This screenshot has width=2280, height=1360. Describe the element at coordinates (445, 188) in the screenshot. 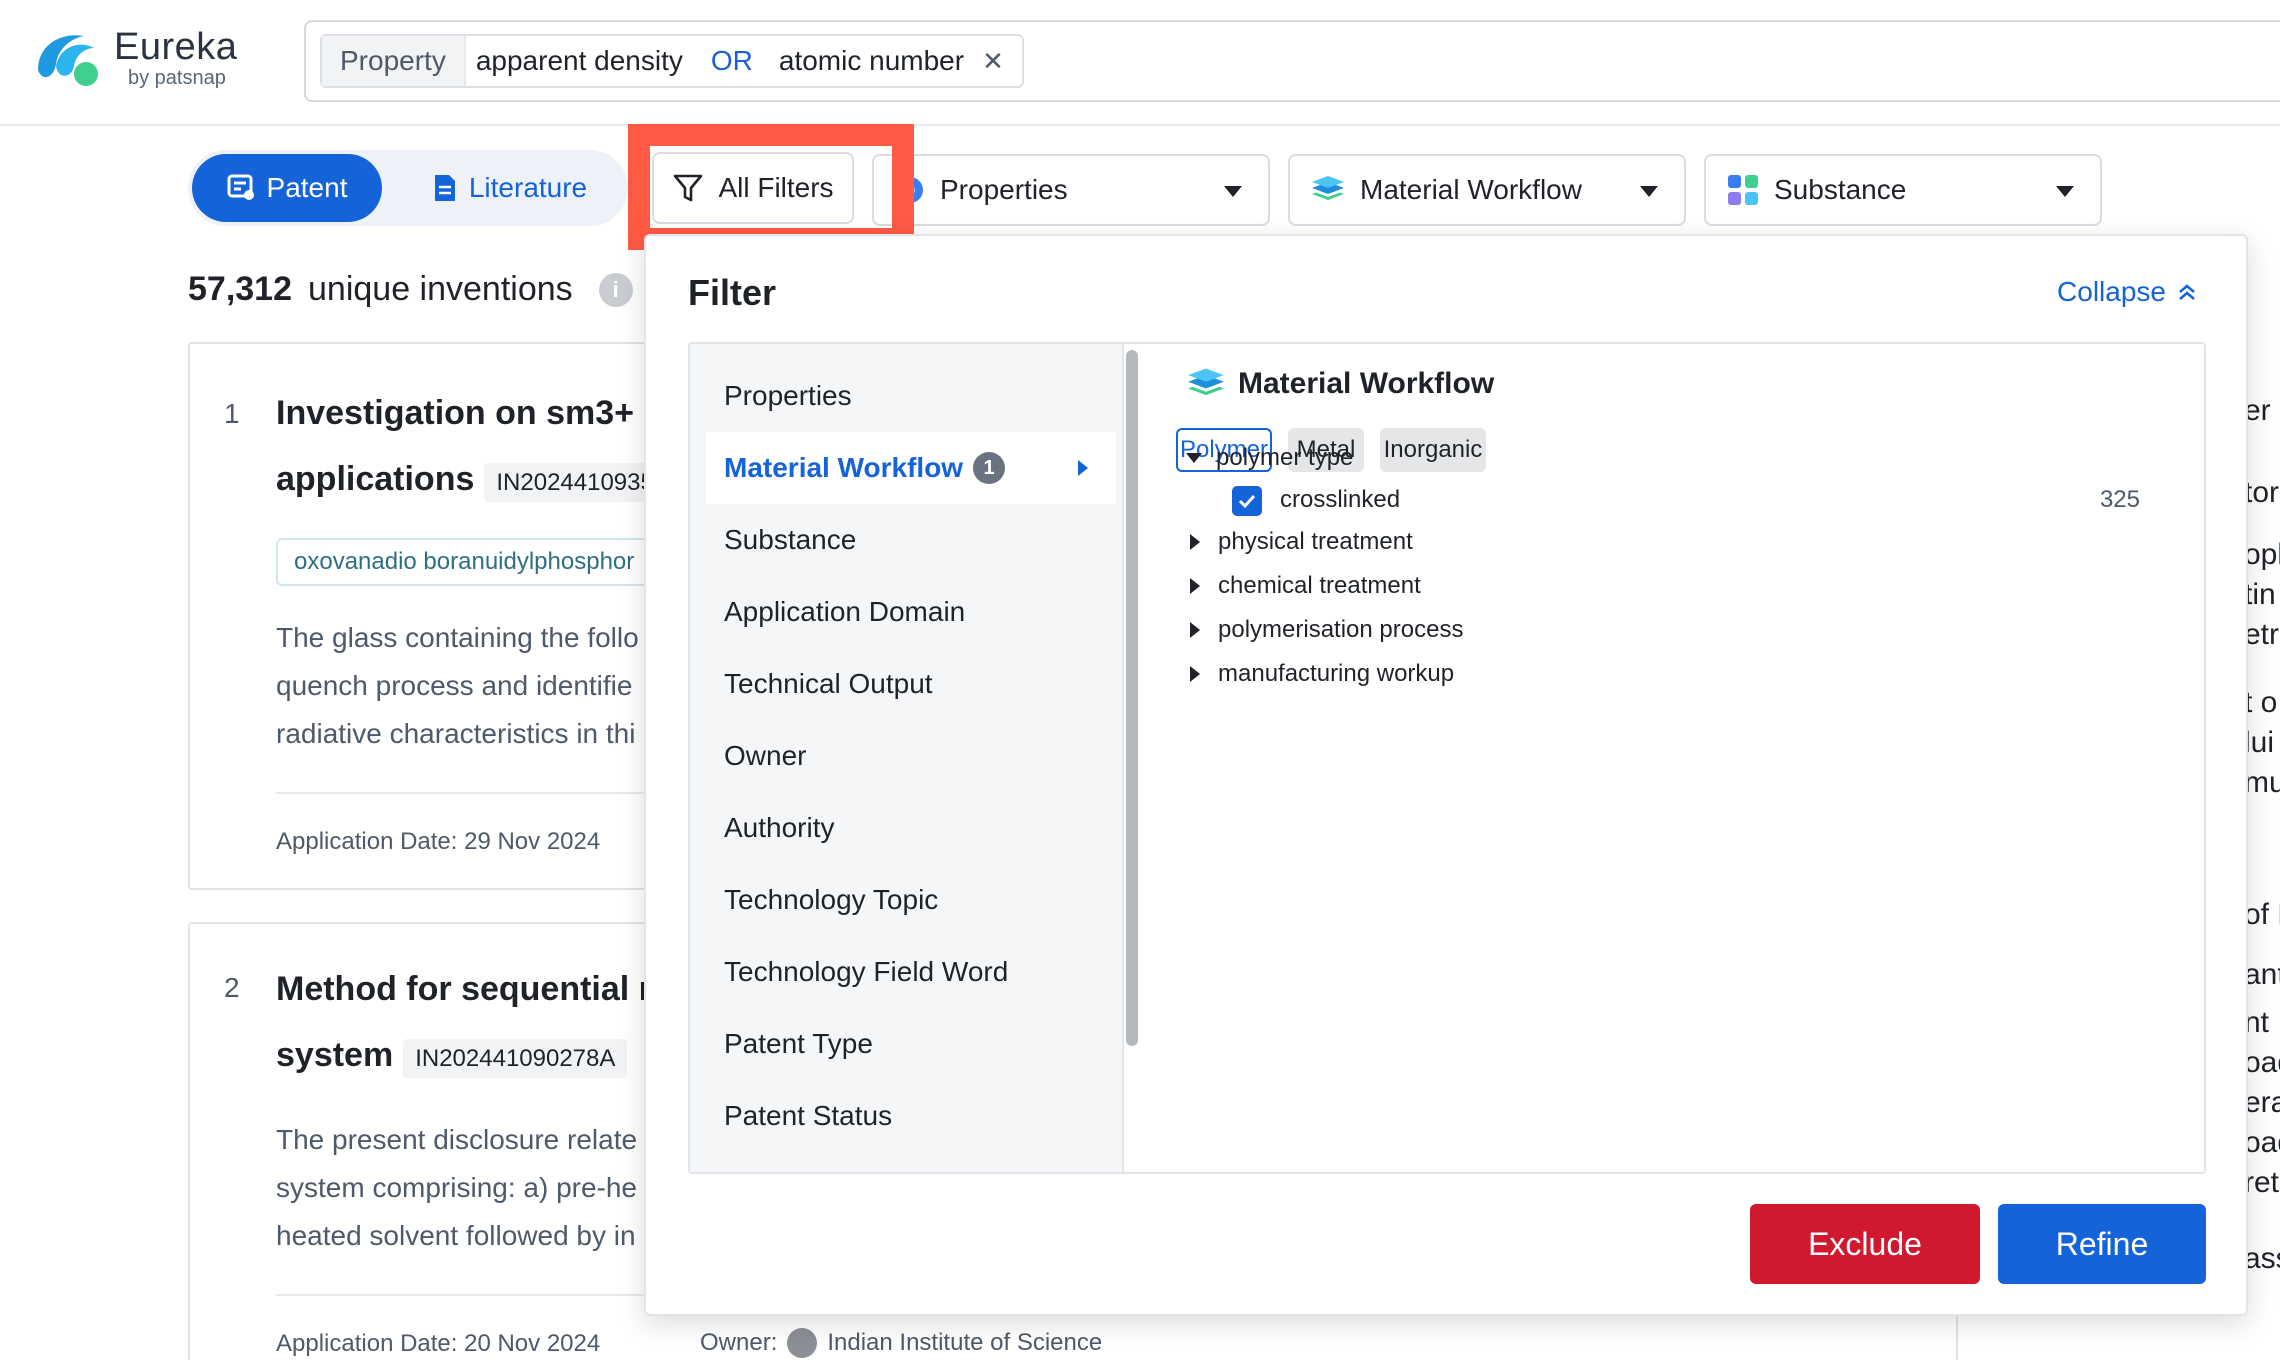

I see `literature-icon` at that location.